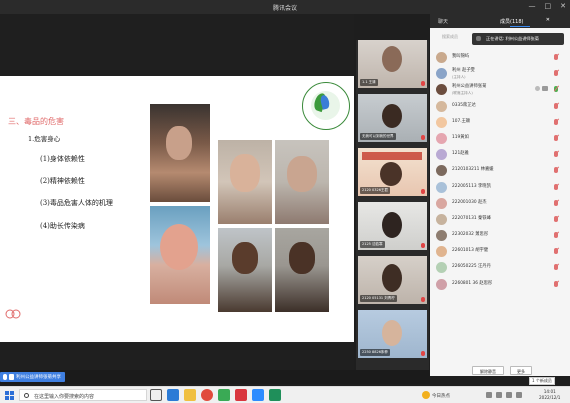 The width and height of the screenshot is (570, 403). What do you see at coordinates (378, 298) in the screenshot?
I see `video-tile-name: 2120 05131 刘青柠` at bounding box center [378, 298].